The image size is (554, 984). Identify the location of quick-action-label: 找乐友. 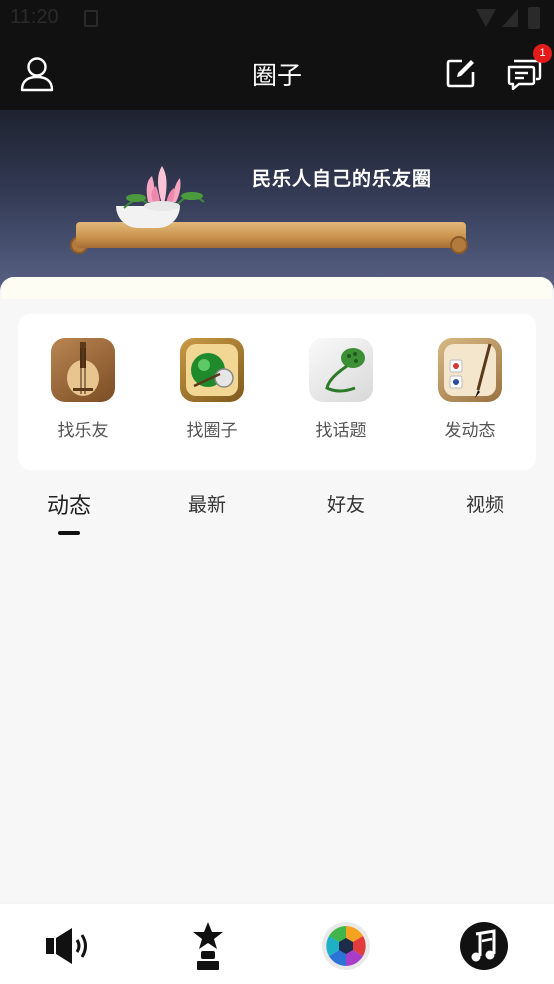
(83, 431).